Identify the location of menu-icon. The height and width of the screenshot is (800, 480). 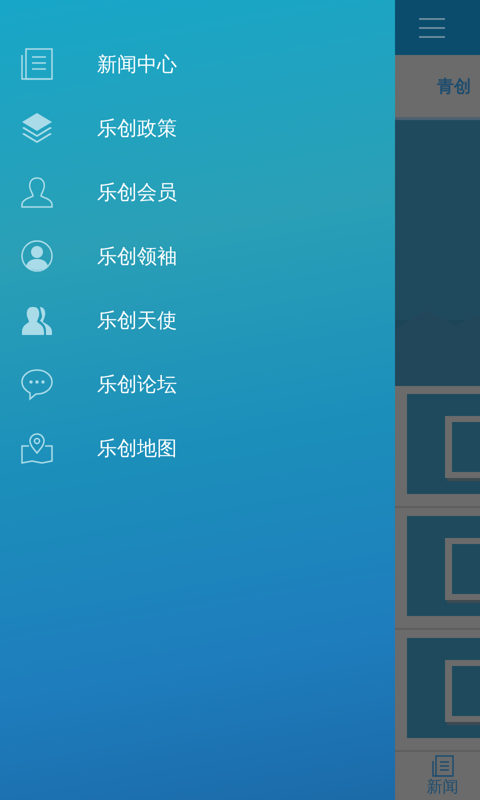
(432, 28).